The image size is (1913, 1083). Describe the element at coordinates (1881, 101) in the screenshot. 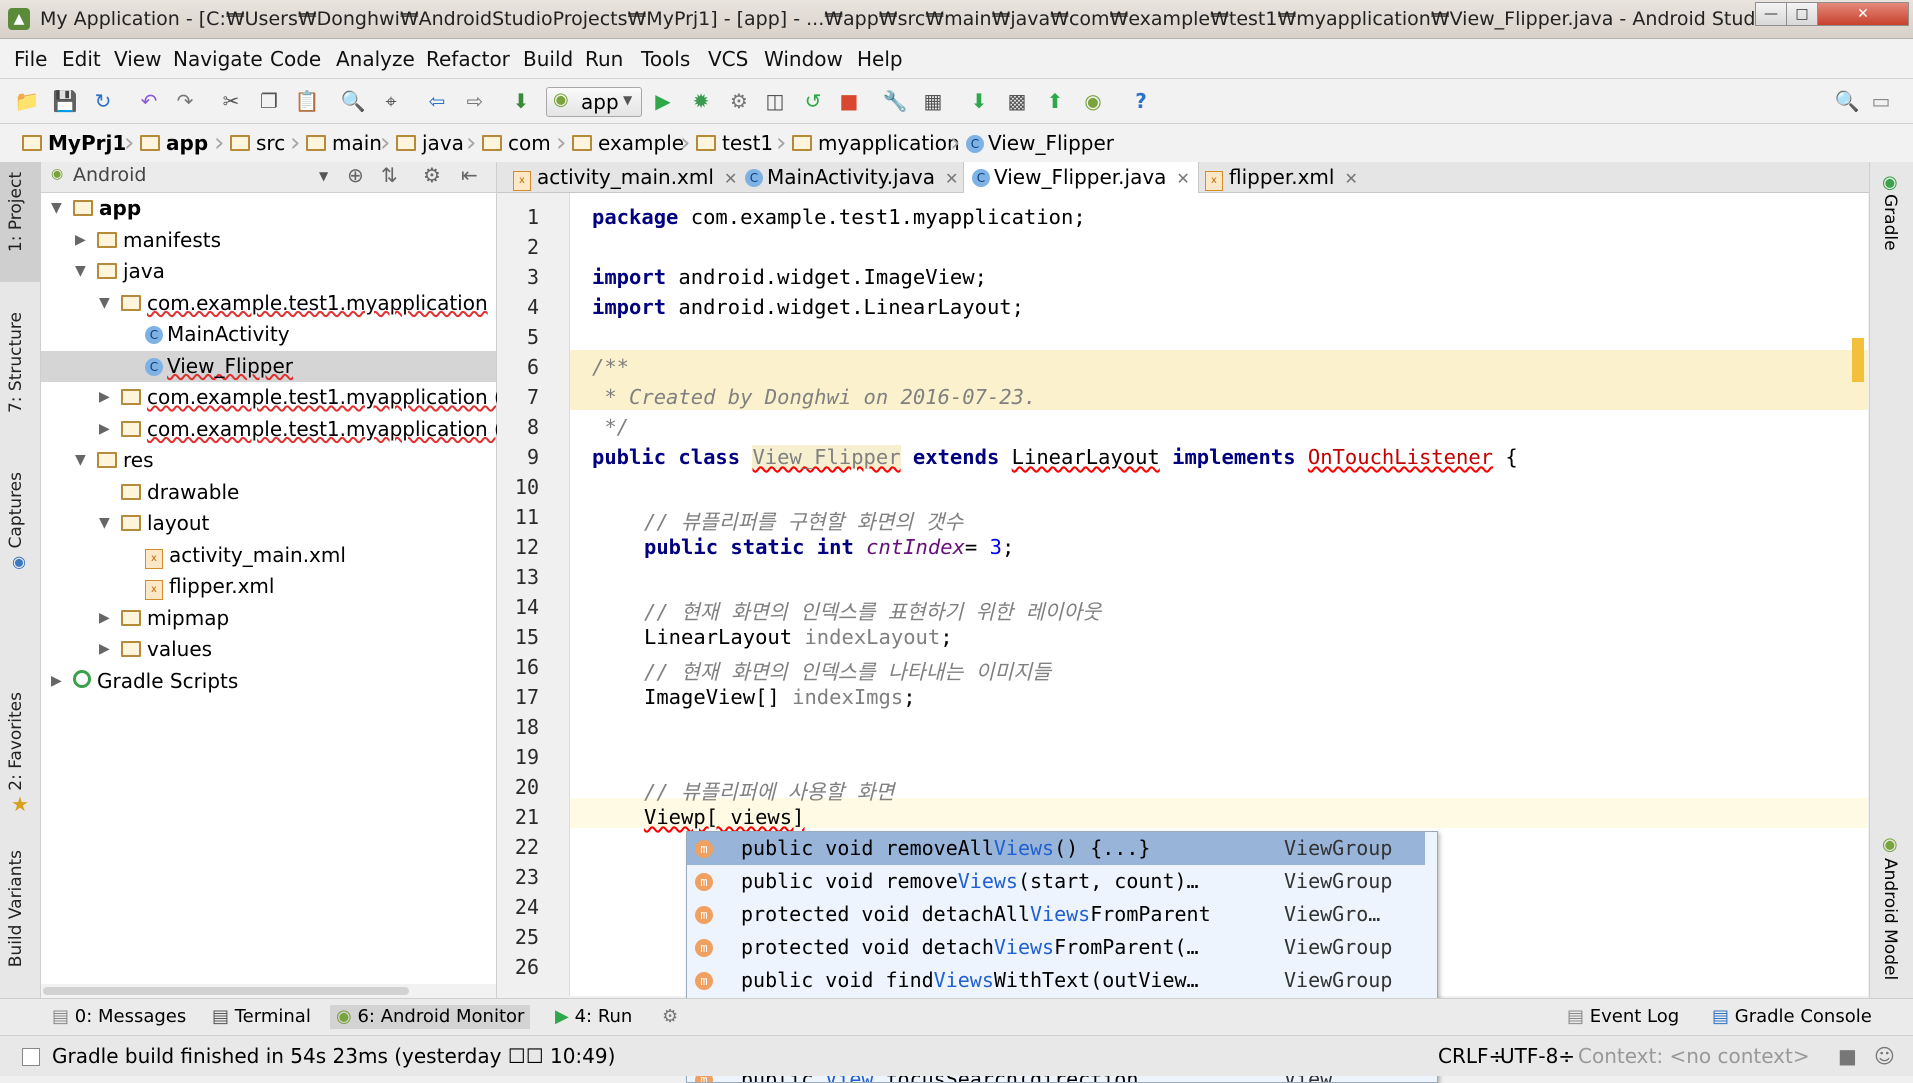

I see `event-icon: ▭` at that location.